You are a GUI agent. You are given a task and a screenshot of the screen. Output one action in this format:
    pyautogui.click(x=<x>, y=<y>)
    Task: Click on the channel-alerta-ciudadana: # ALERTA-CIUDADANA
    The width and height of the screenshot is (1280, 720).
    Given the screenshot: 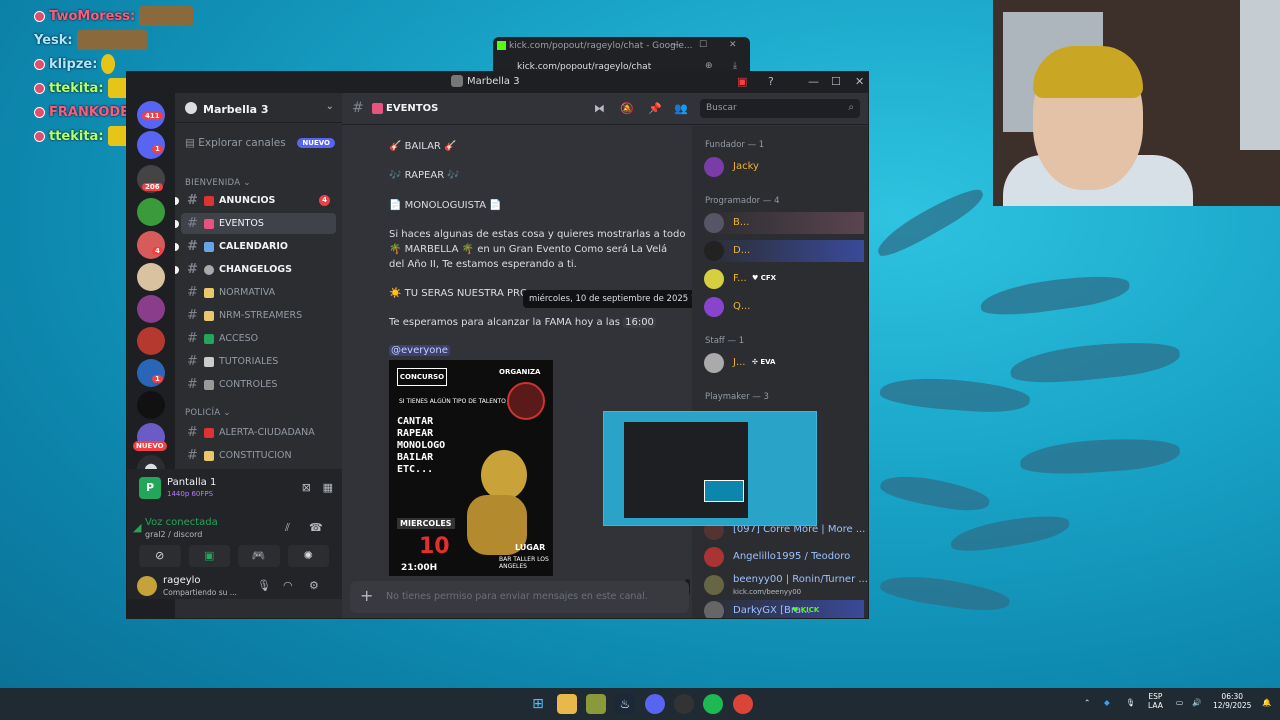 What is the action you would take?
    pyautogui.click(x=258, y=432)
    